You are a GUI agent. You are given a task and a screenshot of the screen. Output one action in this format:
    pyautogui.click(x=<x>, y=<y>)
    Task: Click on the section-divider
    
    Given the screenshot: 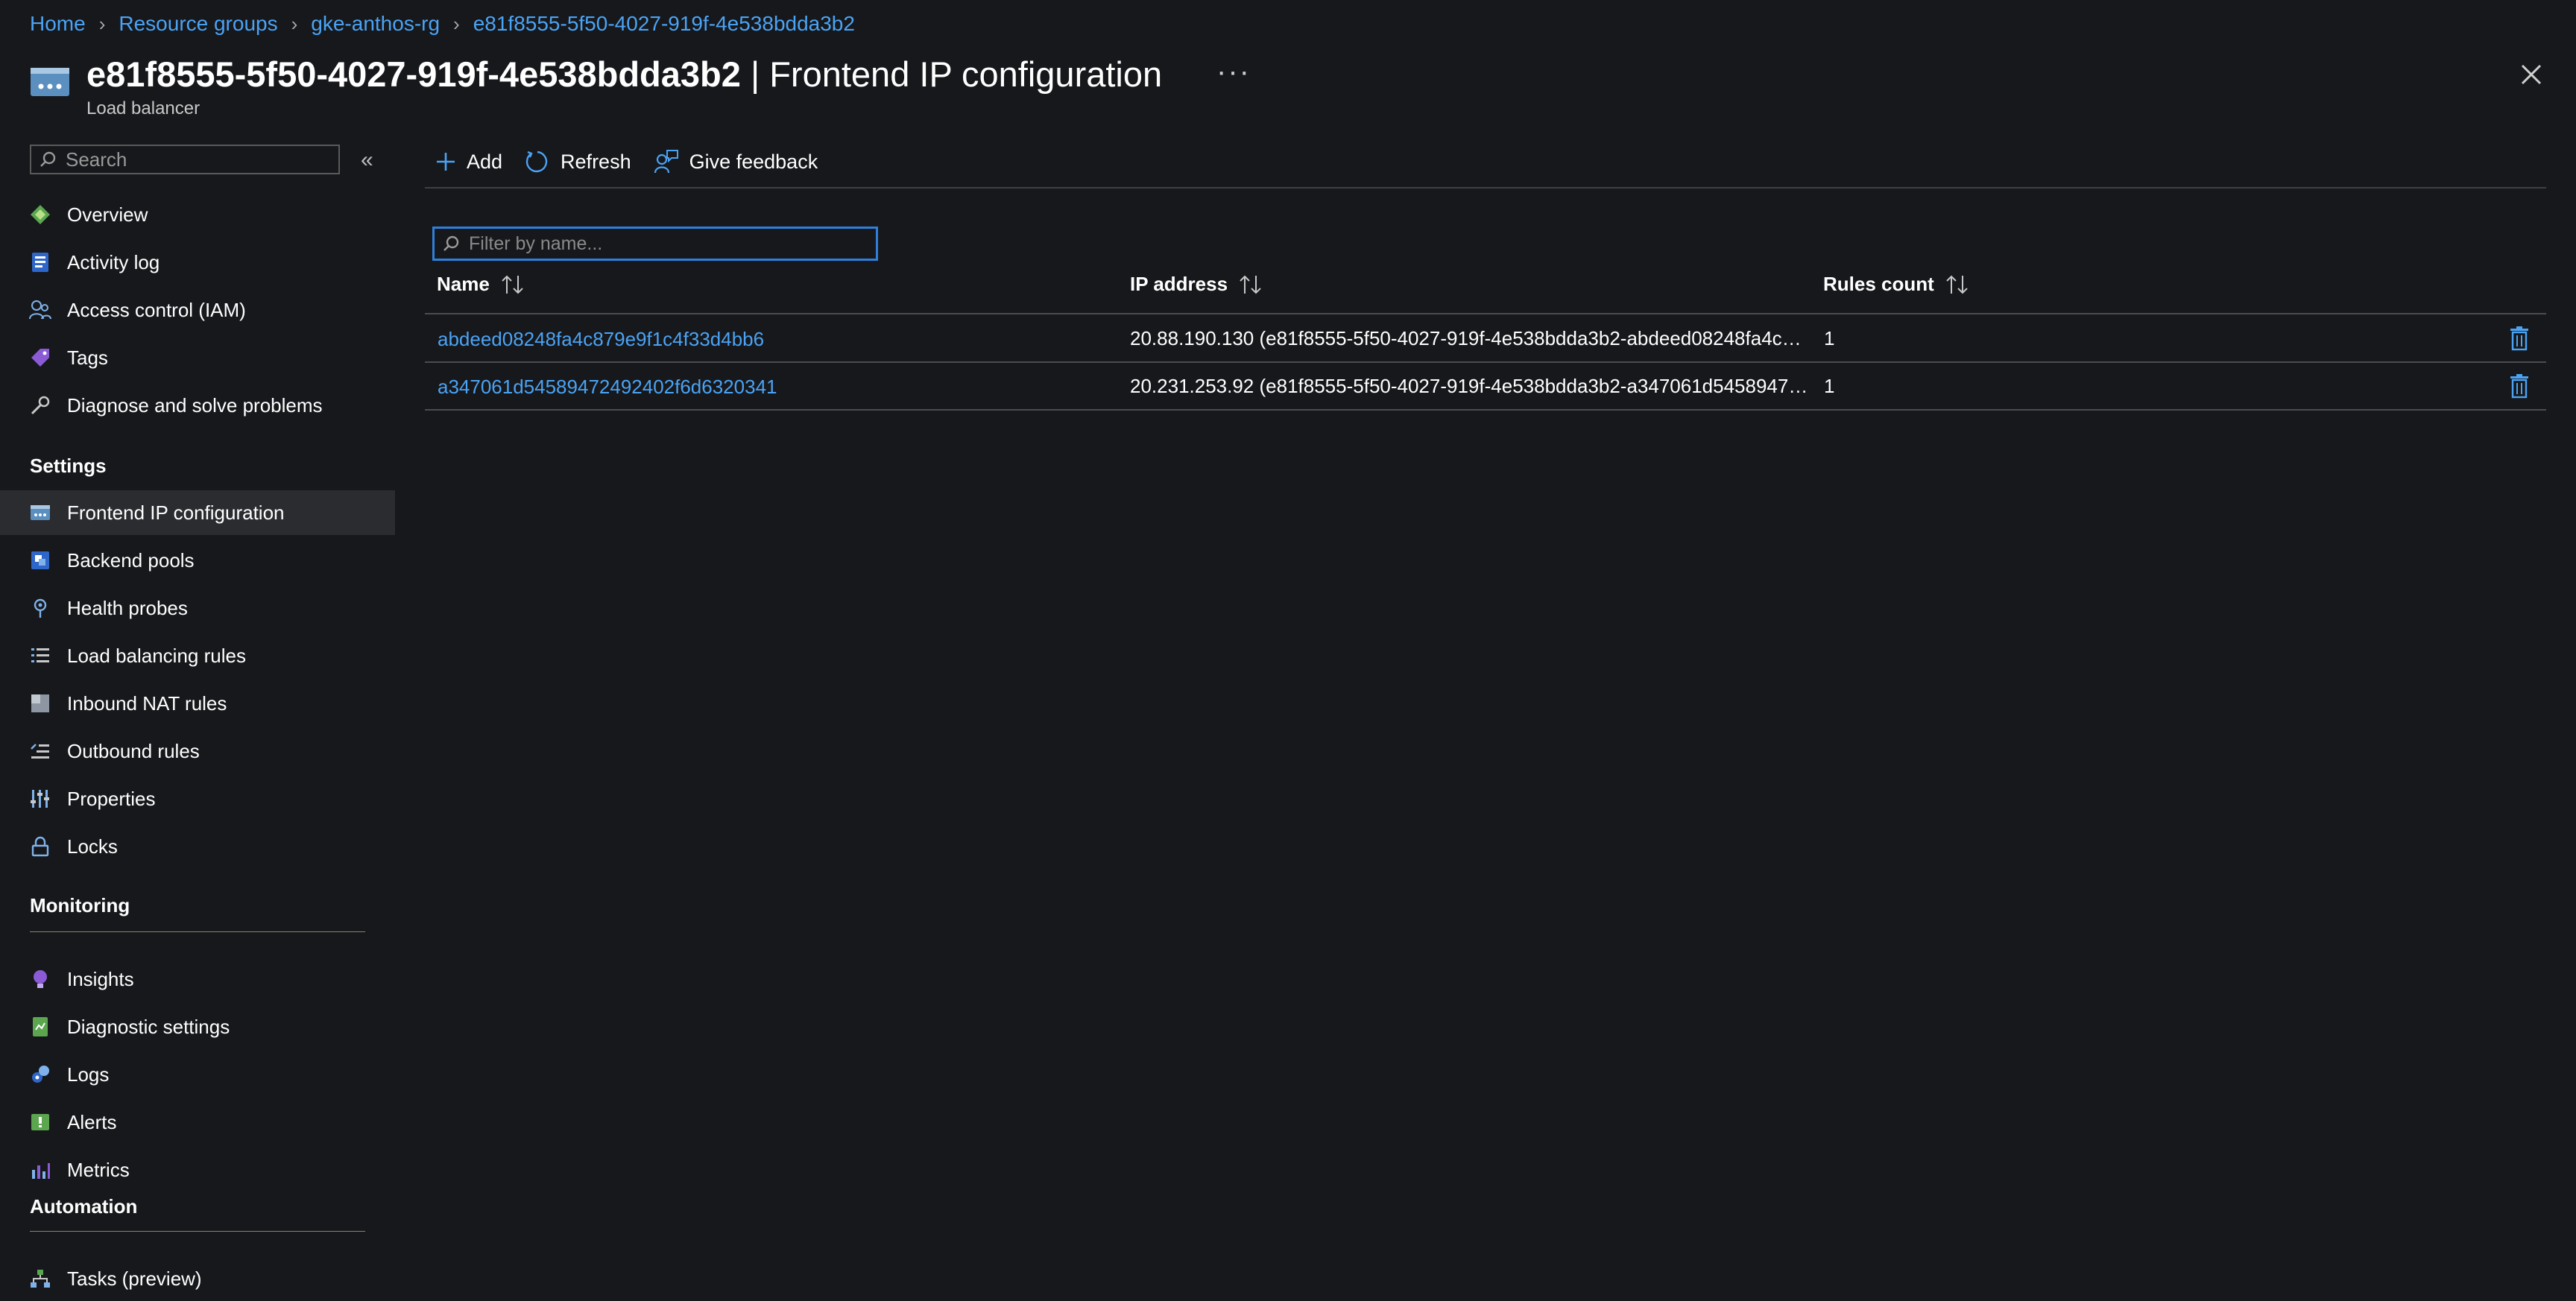 What is the action you would take?
    pyautogui.click(x=198, y=931)
    